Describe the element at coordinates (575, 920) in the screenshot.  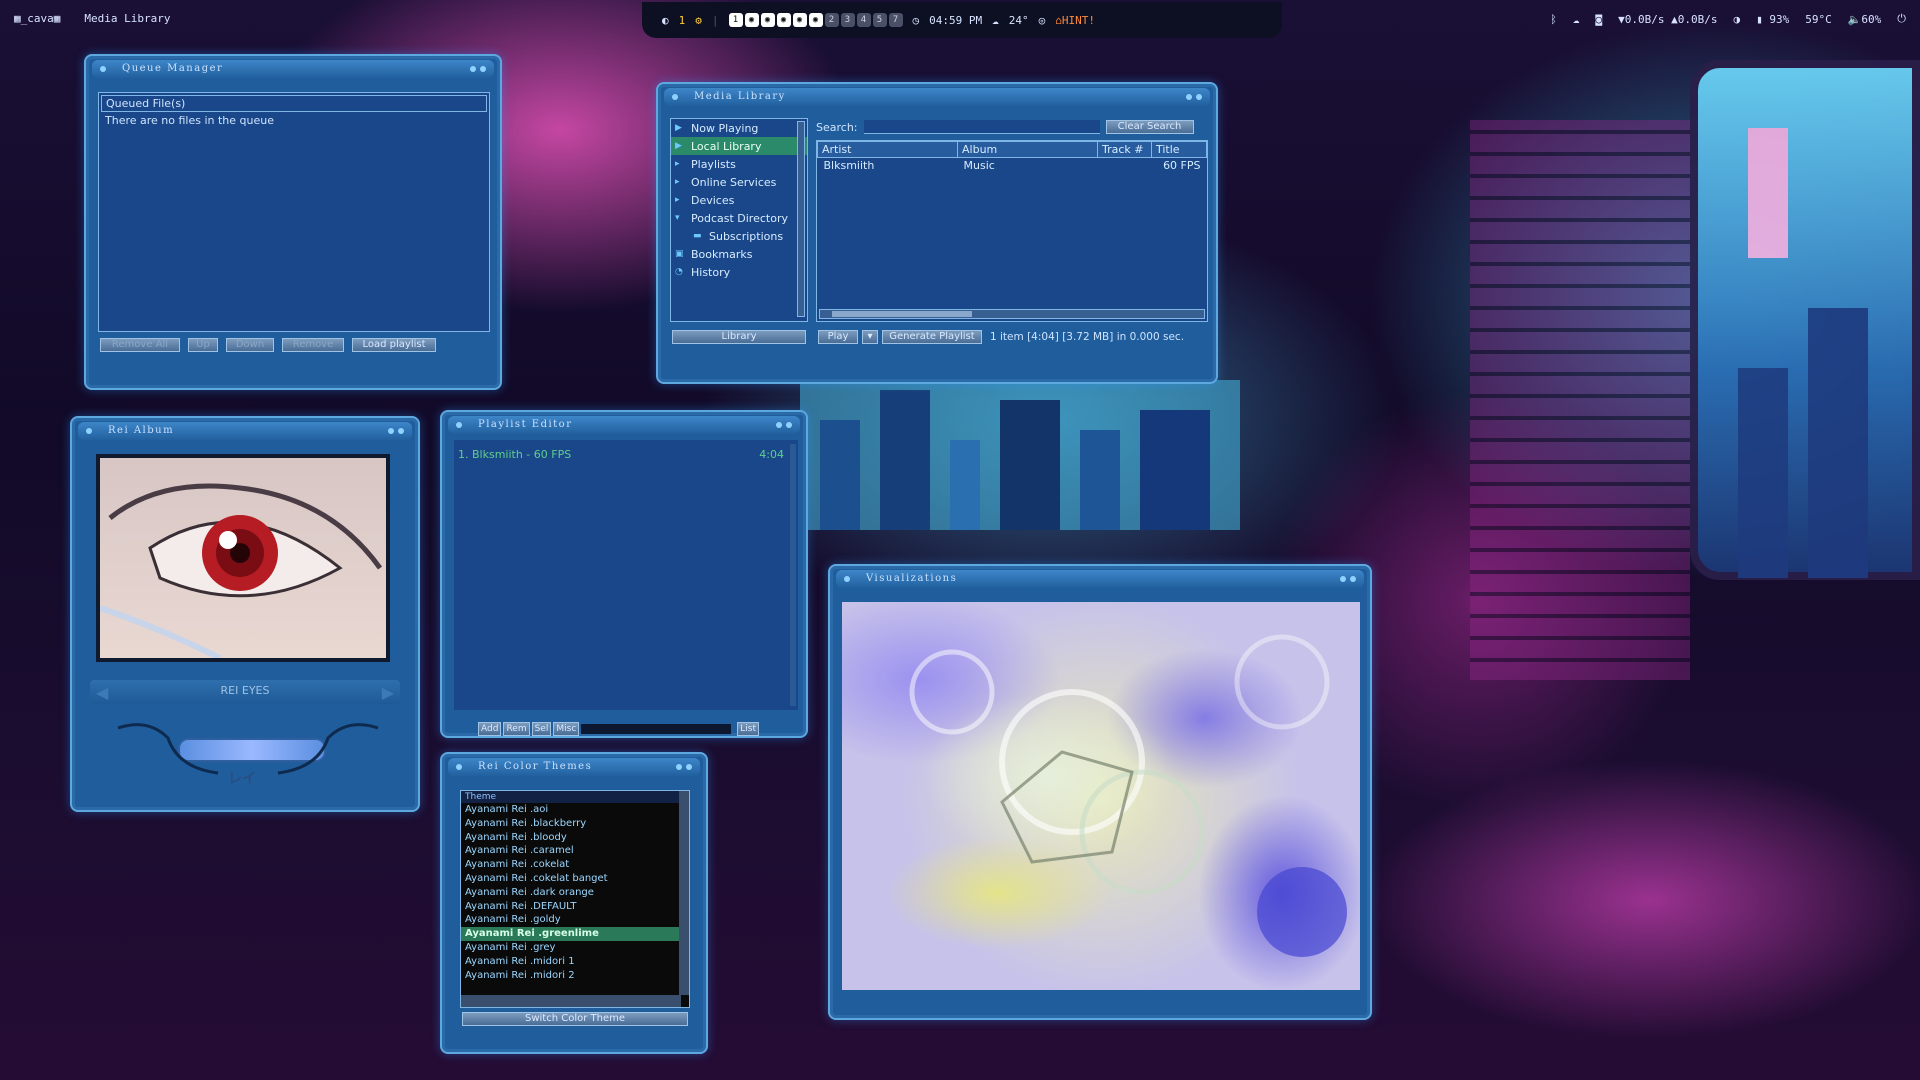
I see `theme-item: Ayanami Rei .goldy` at that location.